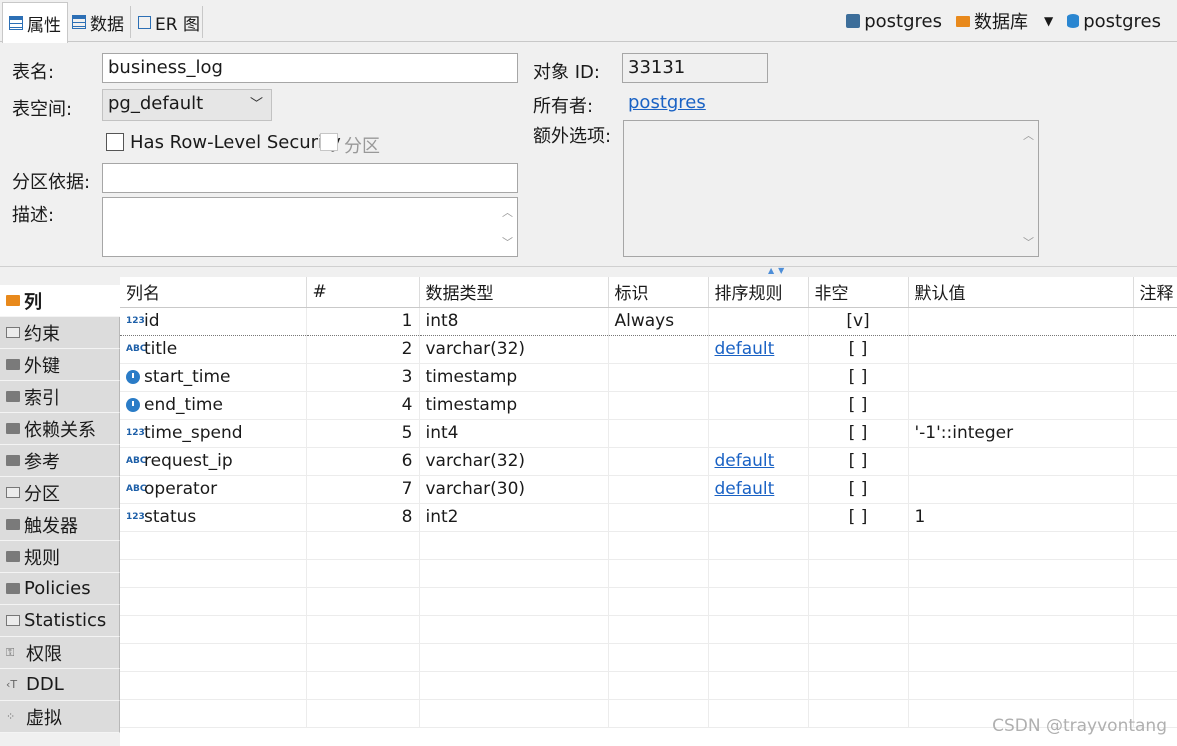  Describe the element at coordinates (648, 461) in the screenshot. I see `table-row: ABCrequest_ip 6 varchar(32) default[ ]` at that location.